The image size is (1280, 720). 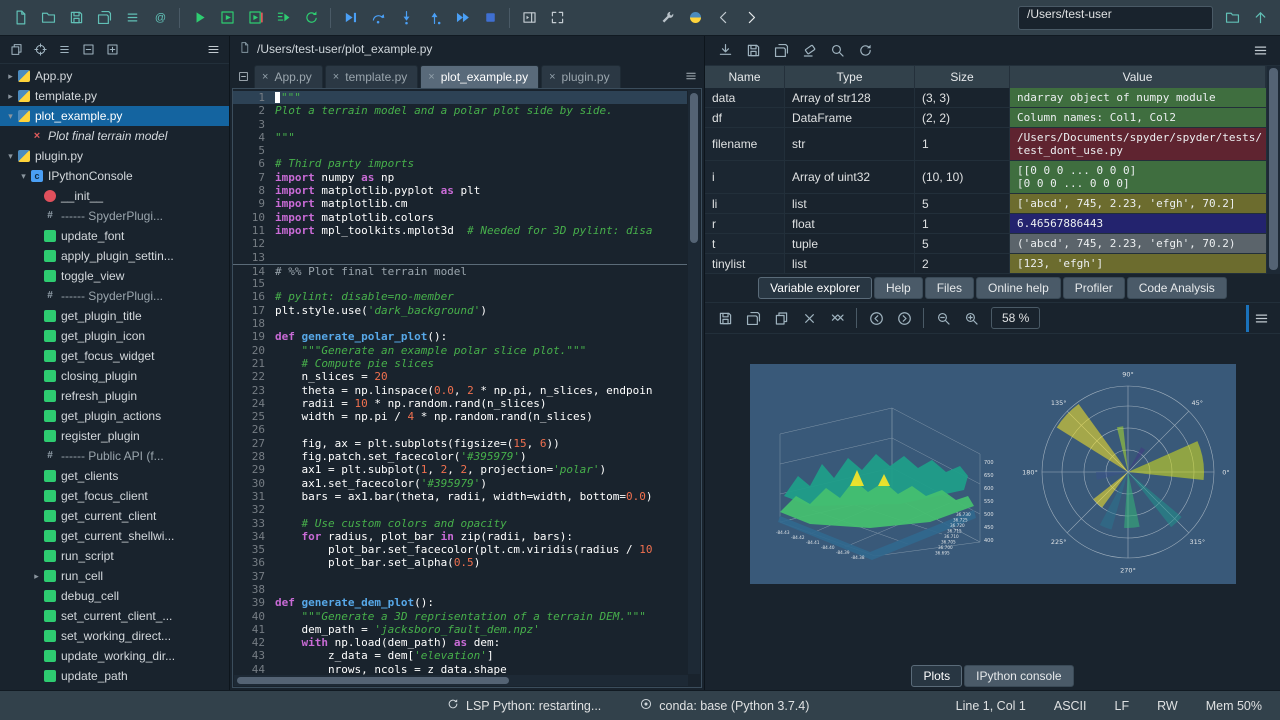 What do you see at coordinates (745, 144) in the screenshot?
I see `variable-name: filename` at bounding box center [745, 144].